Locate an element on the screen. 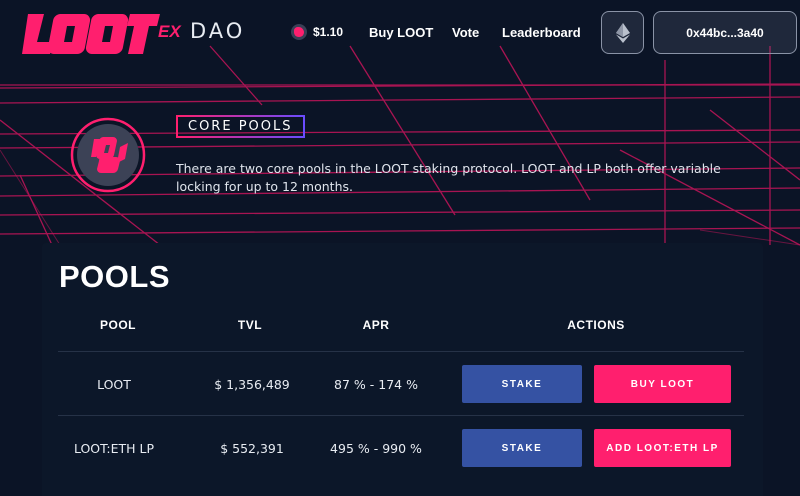  core-pools-logo is located at coordinates (108, 155).